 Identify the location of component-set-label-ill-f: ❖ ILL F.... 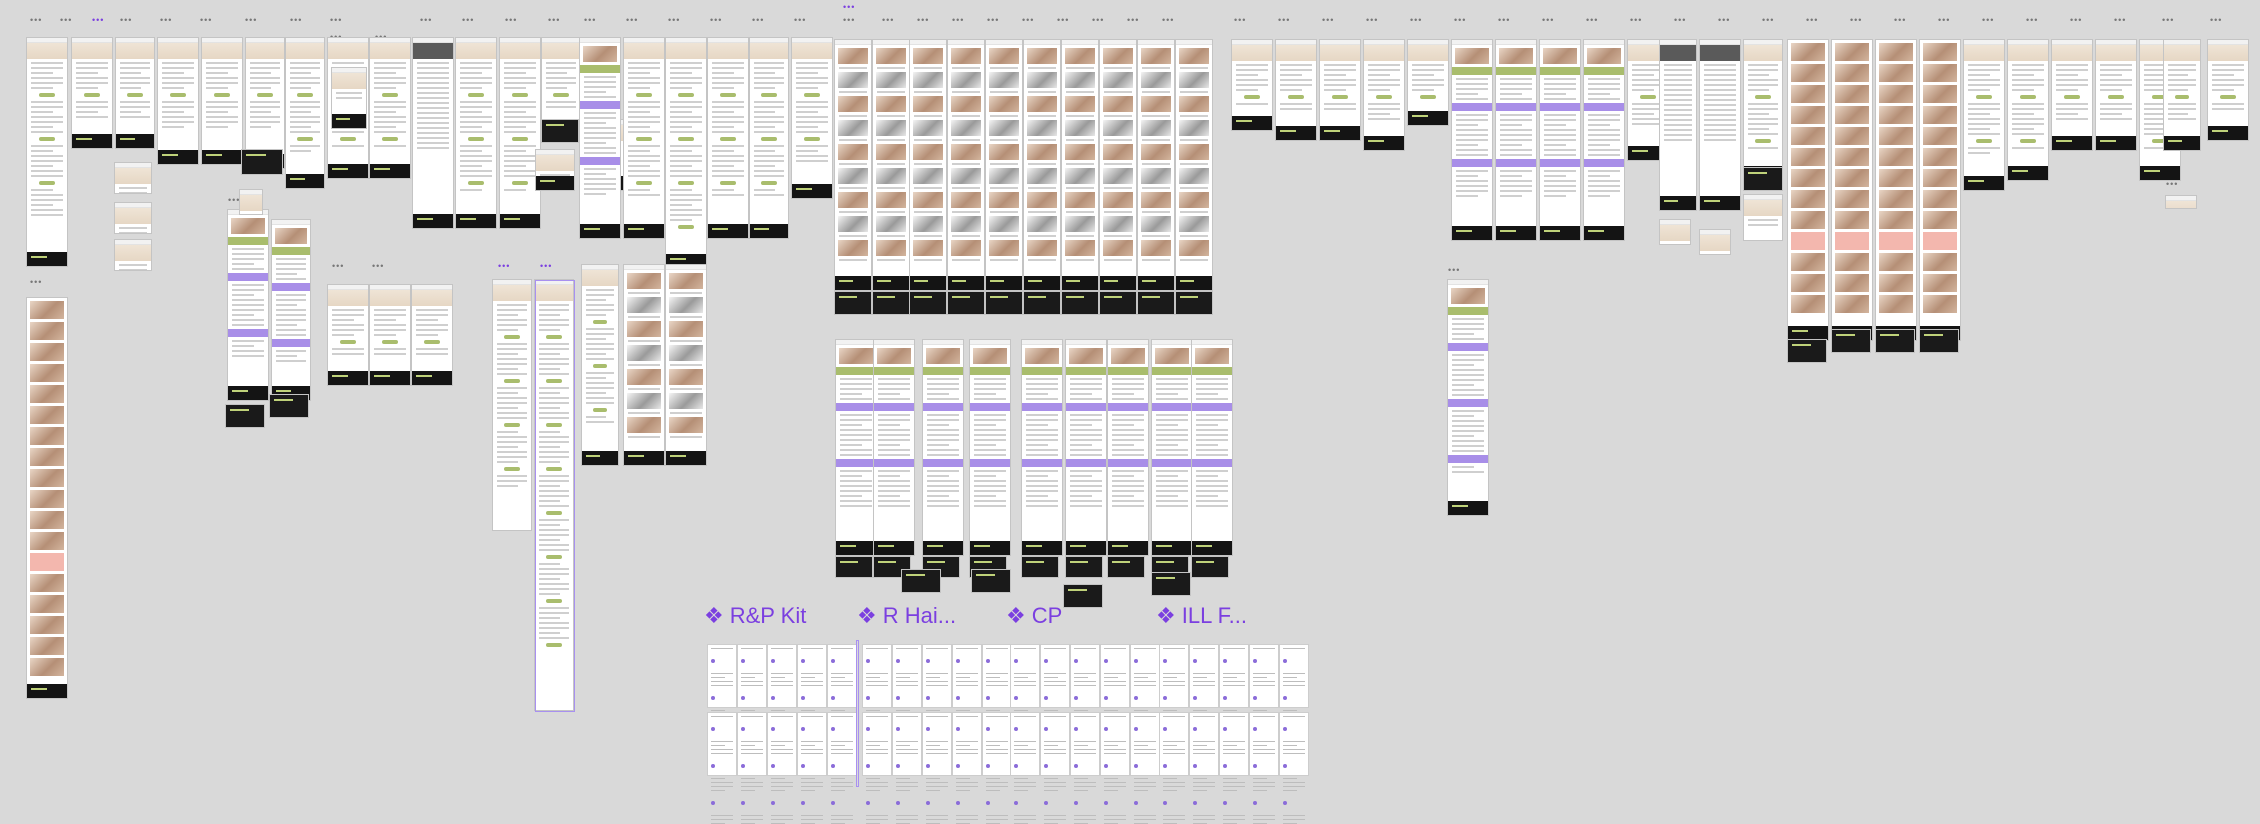
(1201, 616).